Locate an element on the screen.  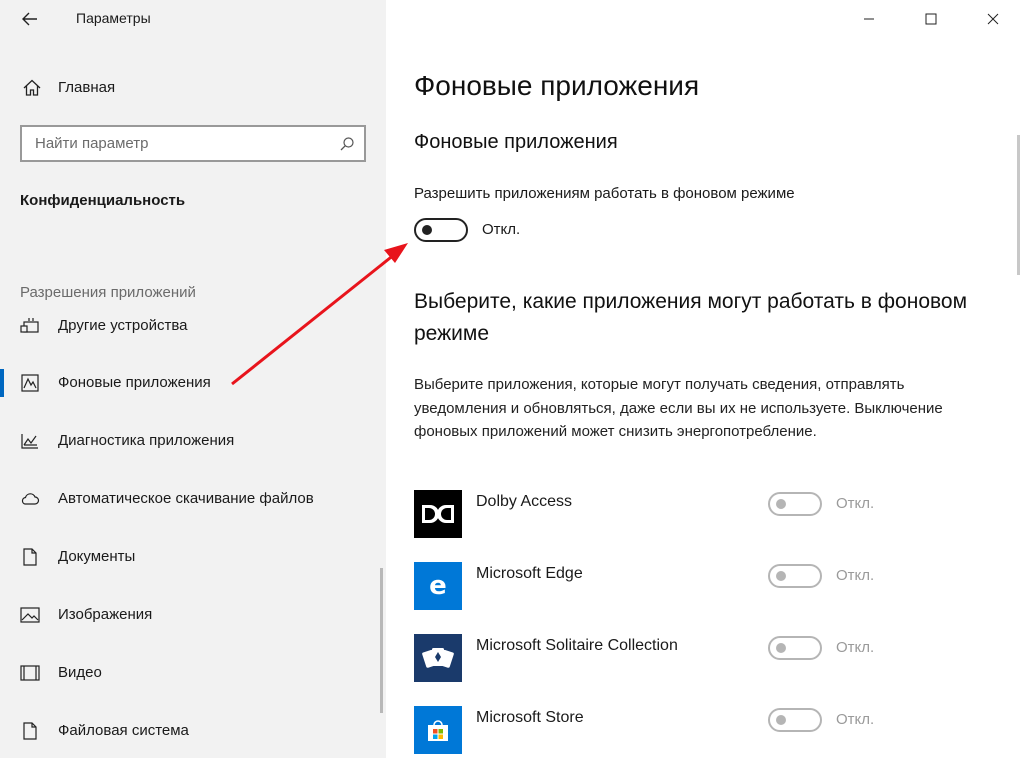
window-controls is located at coordinates (931, 19).